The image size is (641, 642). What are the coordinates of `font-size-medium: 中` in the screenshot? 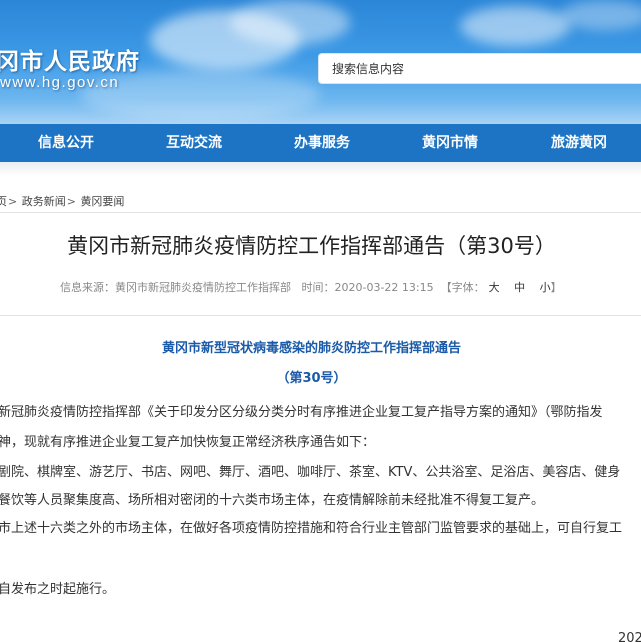 It's located at (519, 287).